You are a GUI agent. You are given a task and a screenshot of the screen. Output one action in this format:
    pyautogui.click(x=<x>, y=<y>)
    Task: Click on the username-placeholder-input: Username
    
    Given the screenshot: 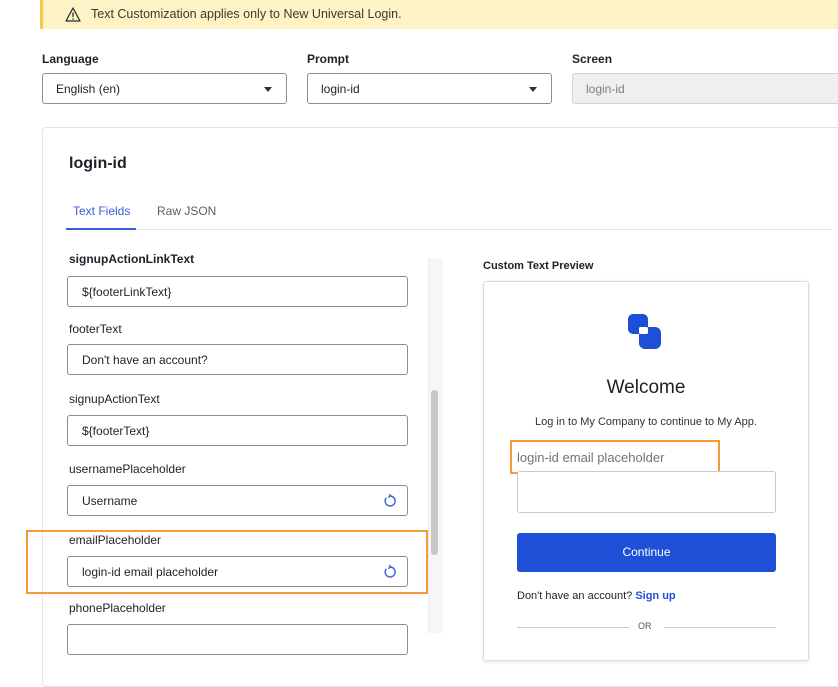 What is the action you would take?
    pyautogui.click(x=237, y=500)
    